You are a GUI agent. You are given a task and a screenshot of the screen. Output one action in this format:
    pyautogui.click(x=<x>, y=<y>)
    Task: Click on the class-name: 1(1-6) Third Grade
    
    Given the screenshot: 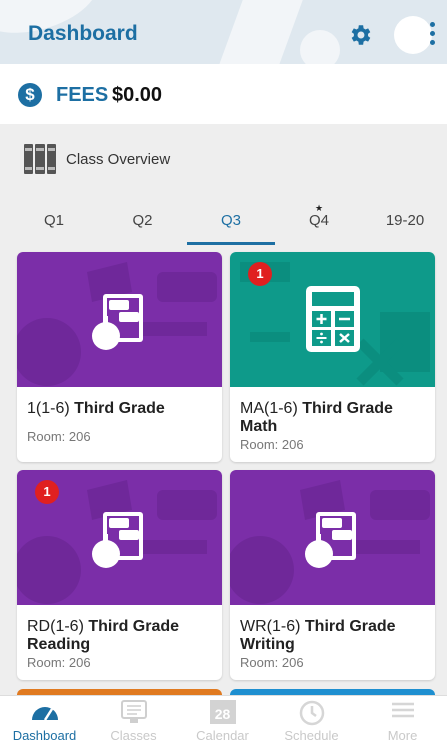 What is the action you would take?
    pyautogui.click(x=119, y=409)
    